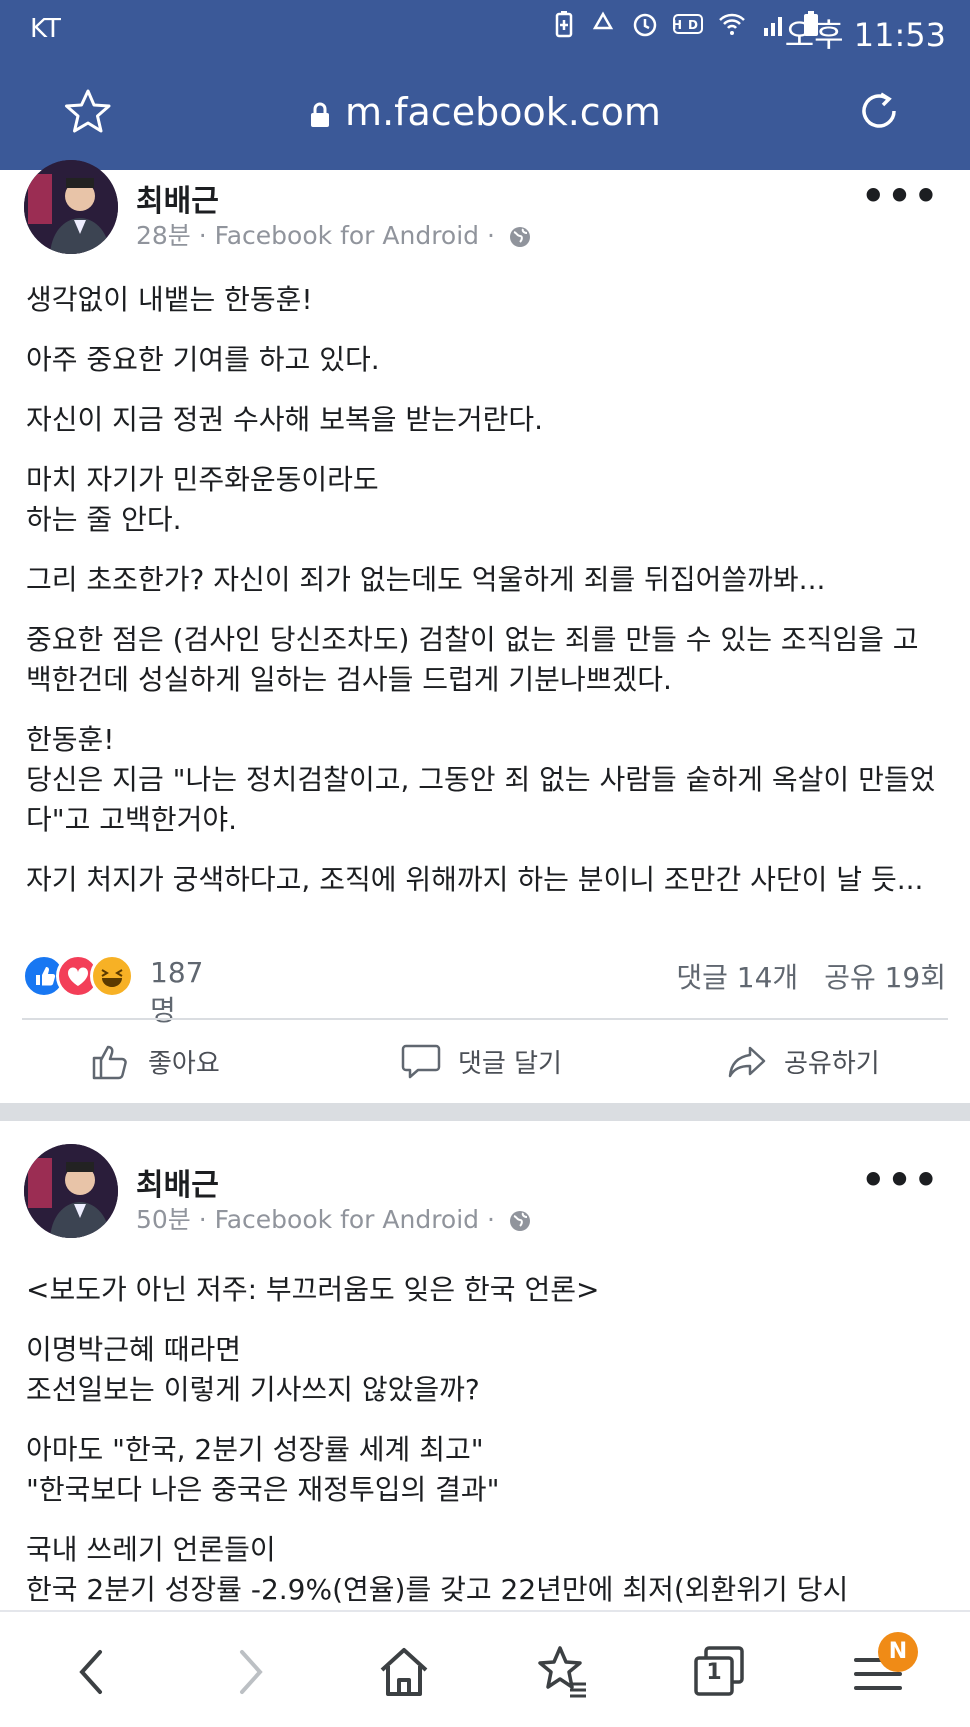  I want to click on address-bar: m.facebook.com, so click(485, 112).